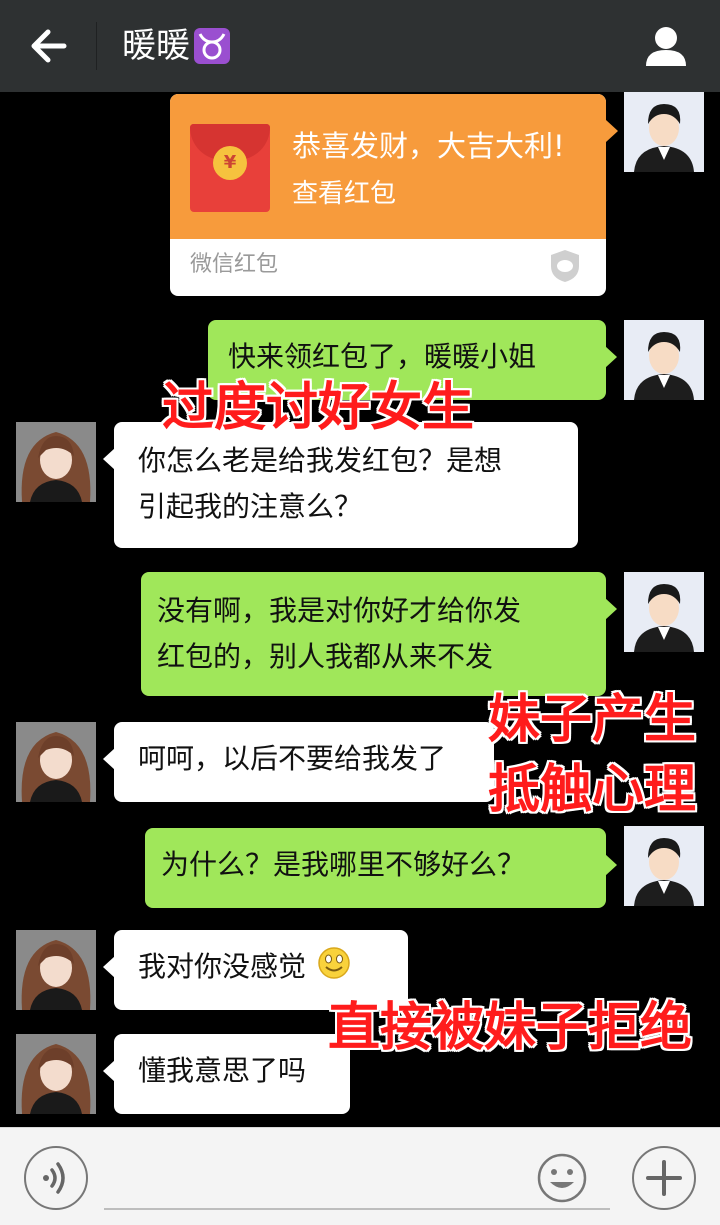 The height and width of the screenshot is (1225, 720). Describe the element at coordinates (592, 790) in the screenshot. I see `annotation-label: 抵触心理` at that location.